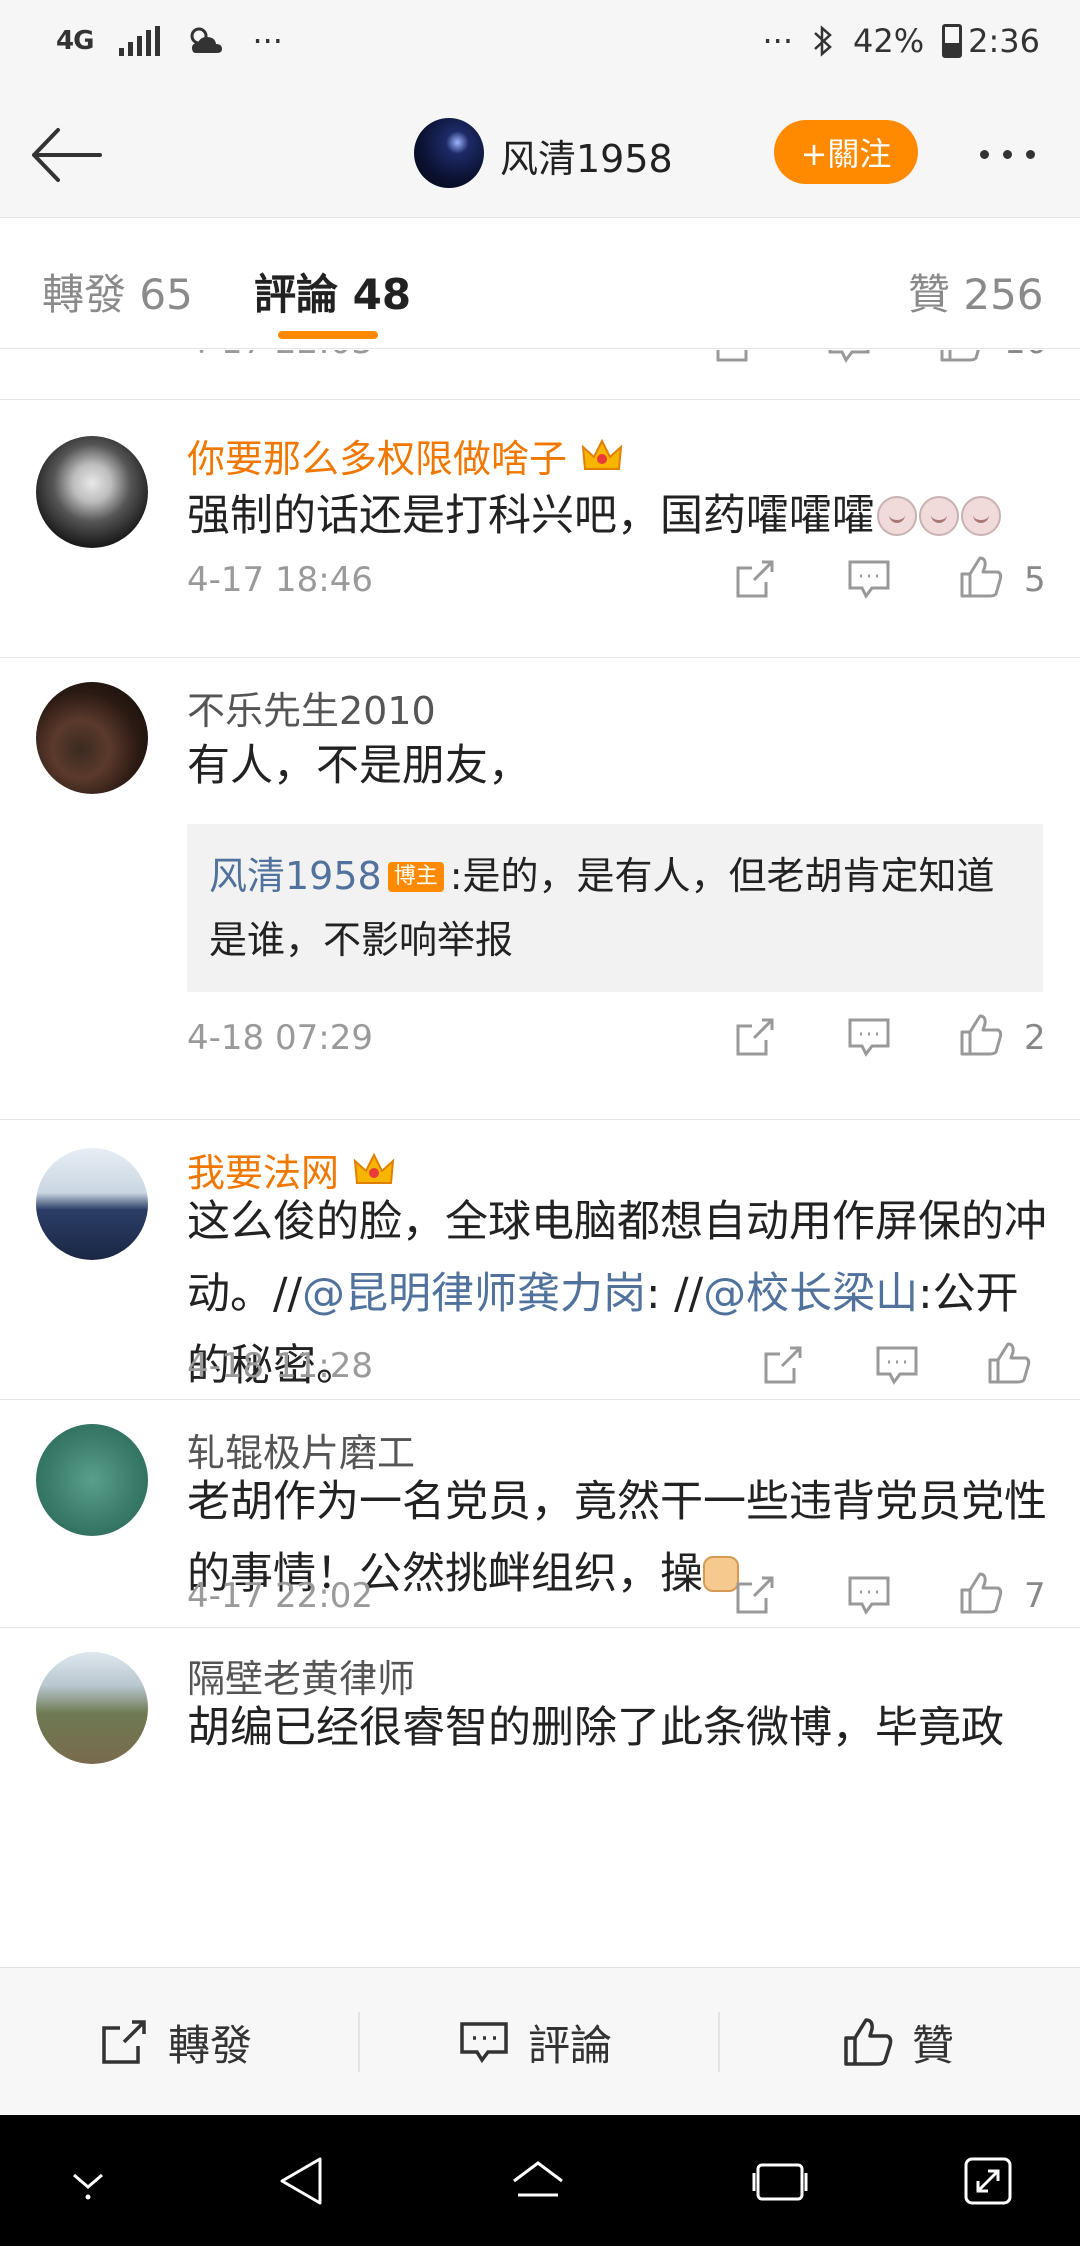 This screenshot has height=2246, width=1080. Describe the element at coordinates (1035, 580) in the screenshot. I see `like-count: 5` at that location.